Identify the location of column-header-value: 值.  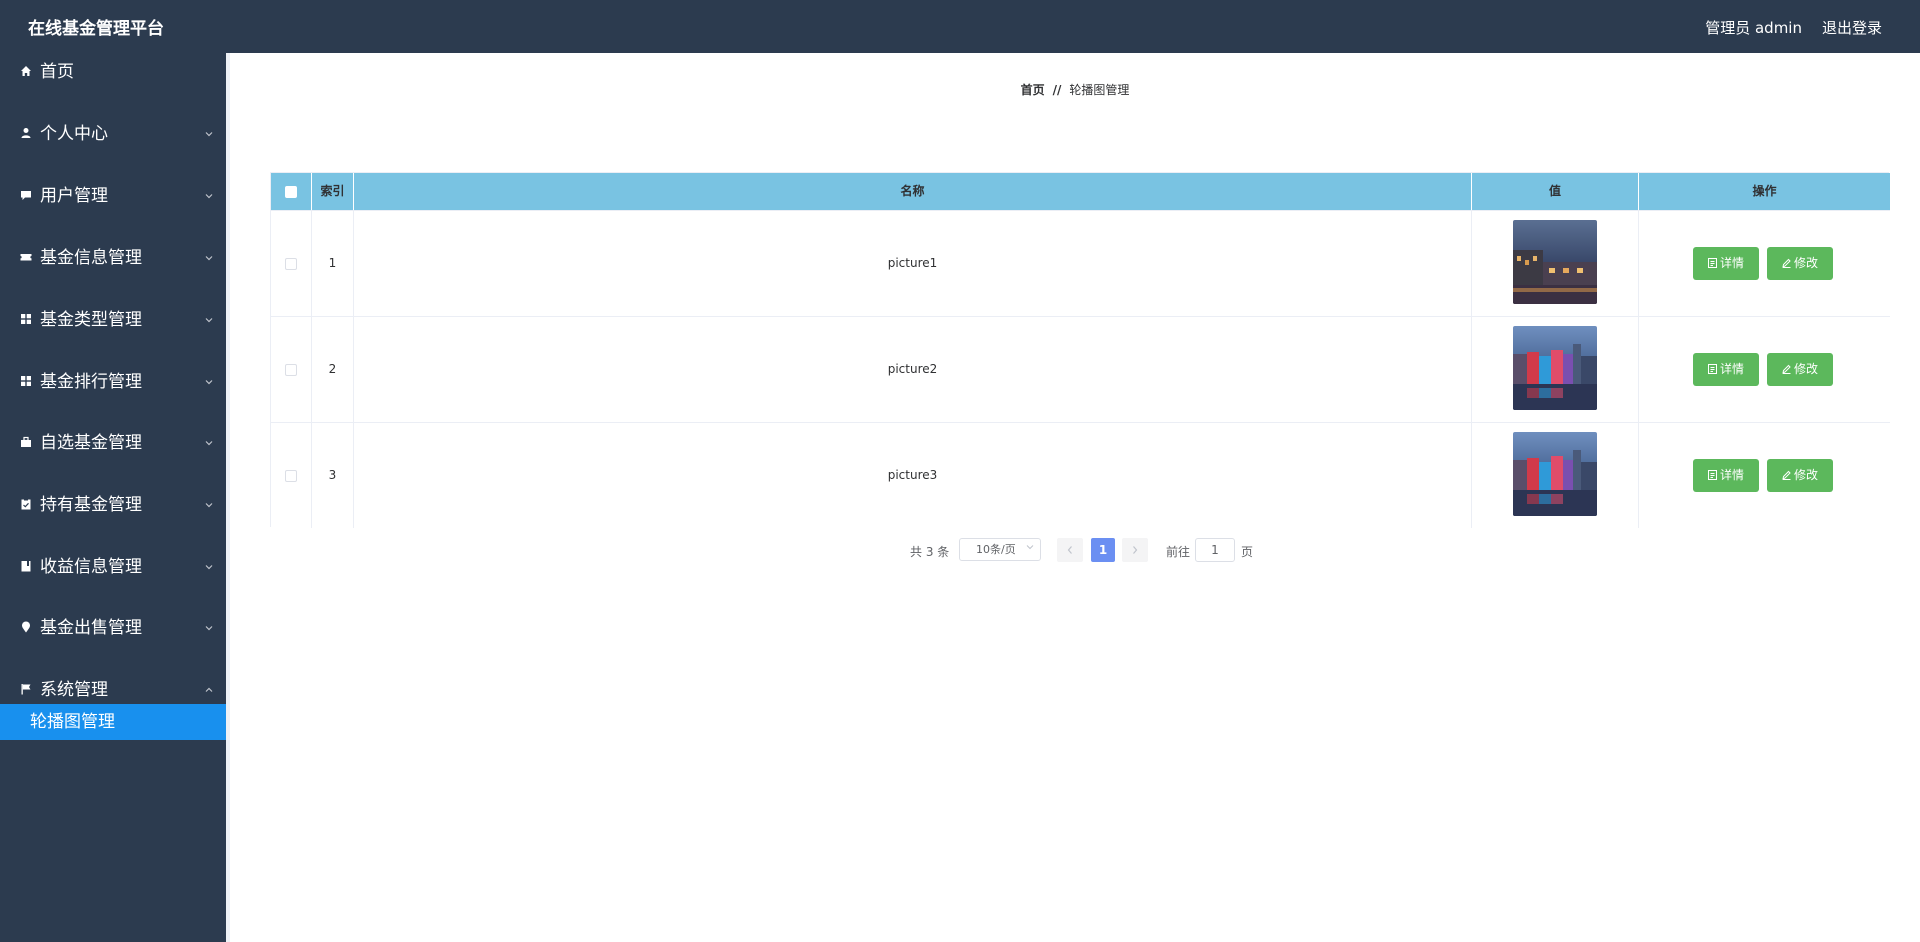
(1555, 191).